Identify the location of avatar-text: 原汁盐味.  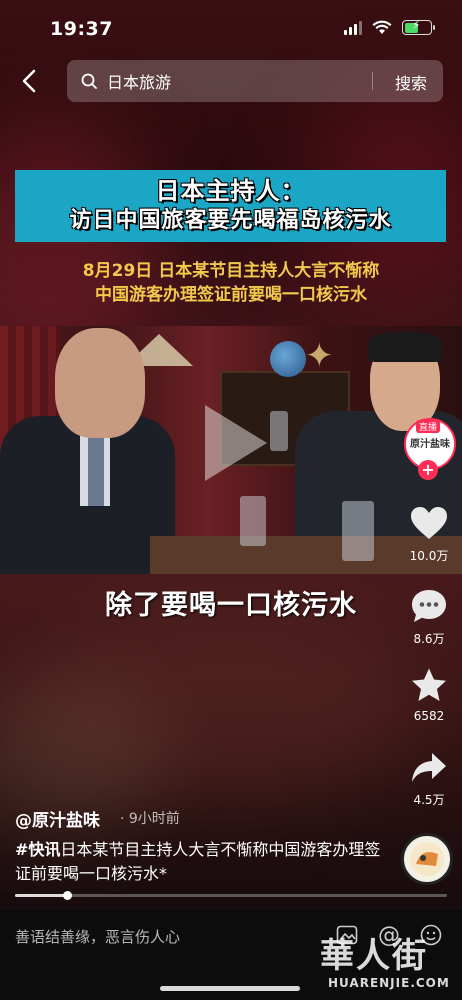
(430, 444).